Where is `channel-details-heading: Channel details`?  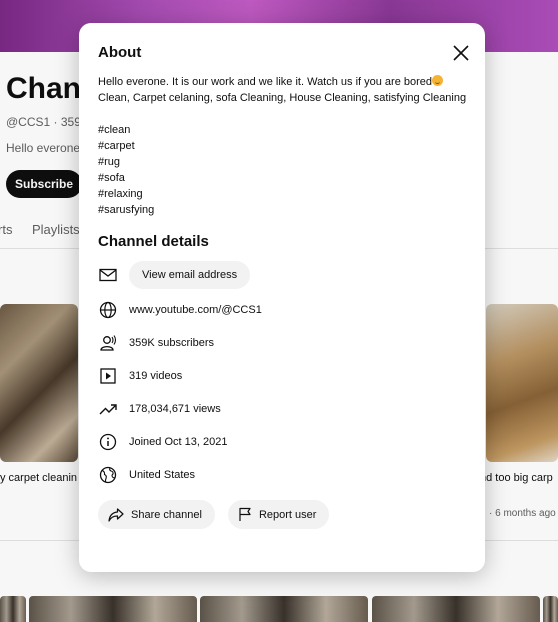
channel-details-heading: Channel details is located at coordinates (153, 241).